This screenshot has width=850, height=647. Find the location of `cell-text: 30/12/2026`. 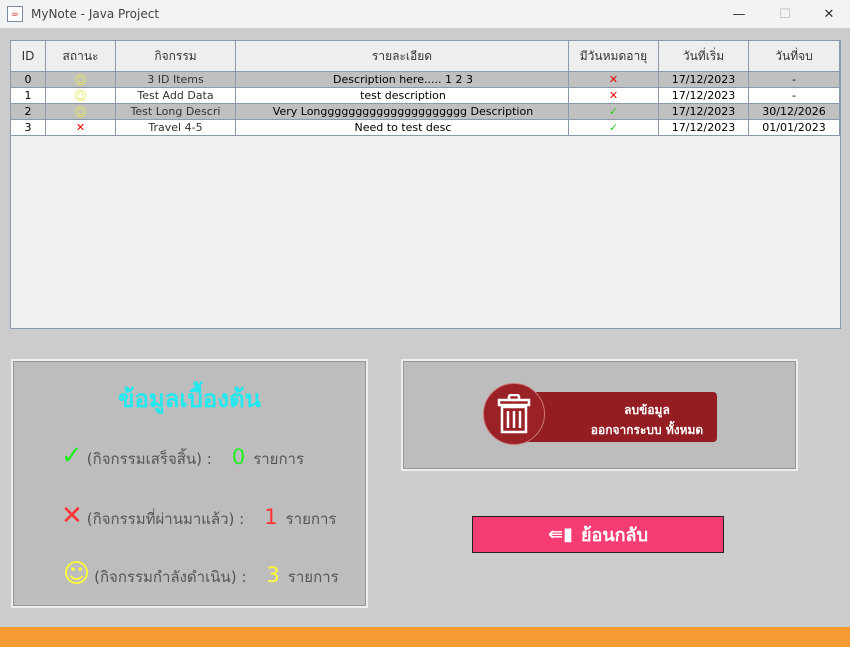

cell-text: 30/12/2026 is located at coordinates (794, 111).